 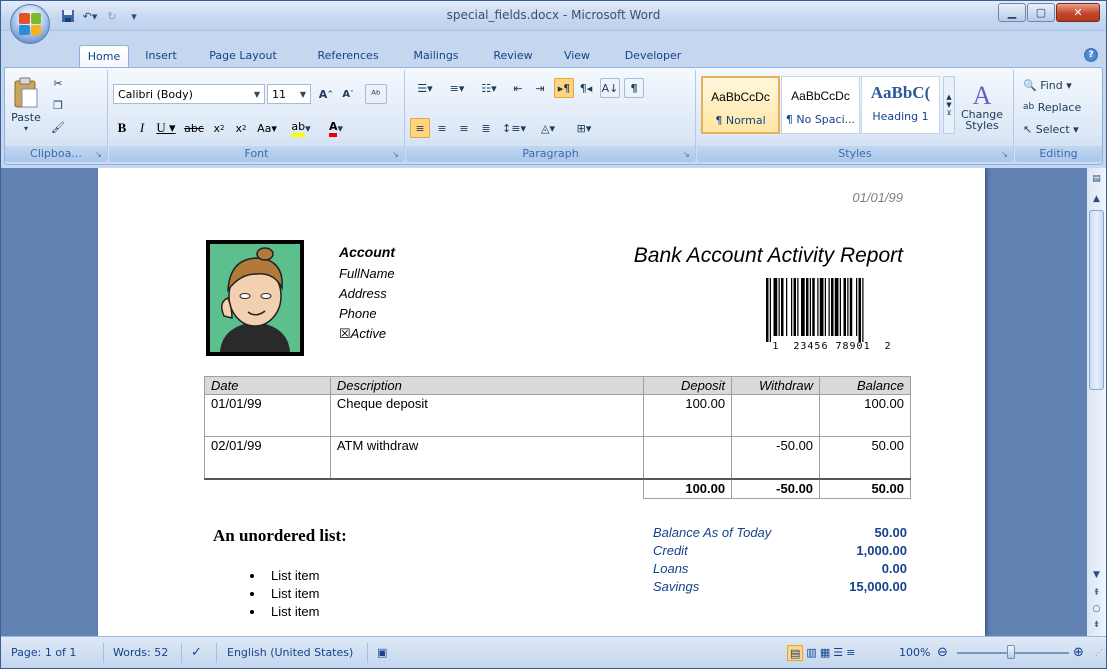 I want to click on tab-home: Home, so click(x=104, y=56).